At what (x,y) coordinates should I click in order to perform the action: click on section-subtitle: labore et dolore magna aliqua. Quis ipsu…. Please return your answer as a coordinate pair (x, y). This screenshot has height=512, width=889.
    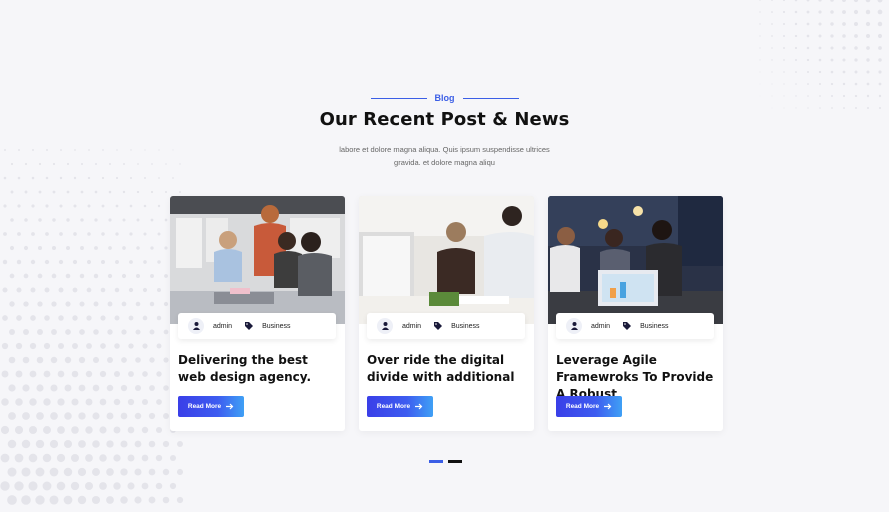
    Looking at the image, I should click on (444, 156).